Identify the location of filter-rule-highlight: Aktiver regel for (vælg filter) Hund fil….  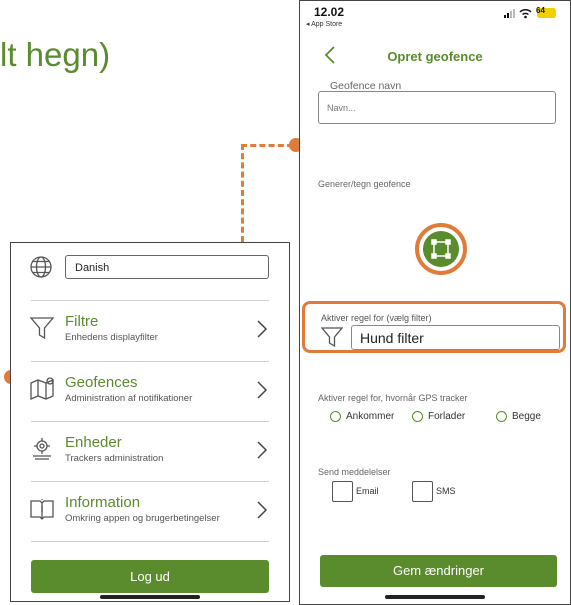
(434, 327).